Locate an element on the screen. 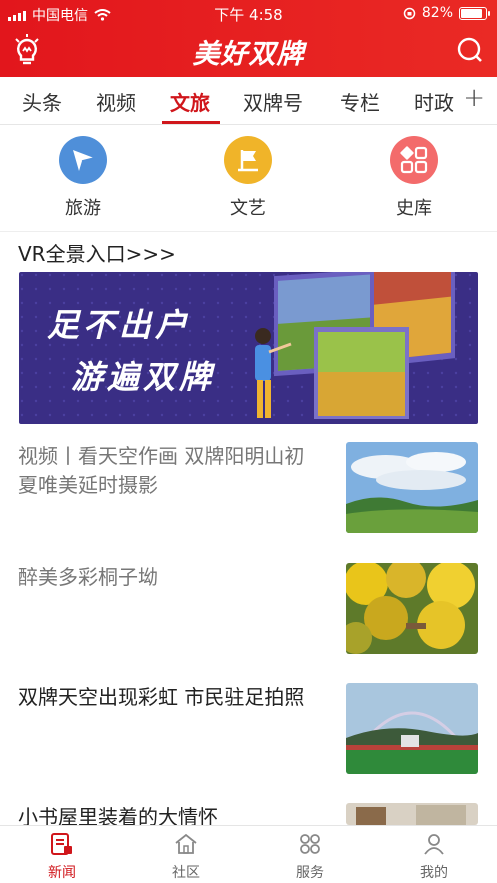 Image resolution: width=497 pixels, height=883 pixels. news-title: 醉美多彩桐子坳 is located at coordinates (88, 577).